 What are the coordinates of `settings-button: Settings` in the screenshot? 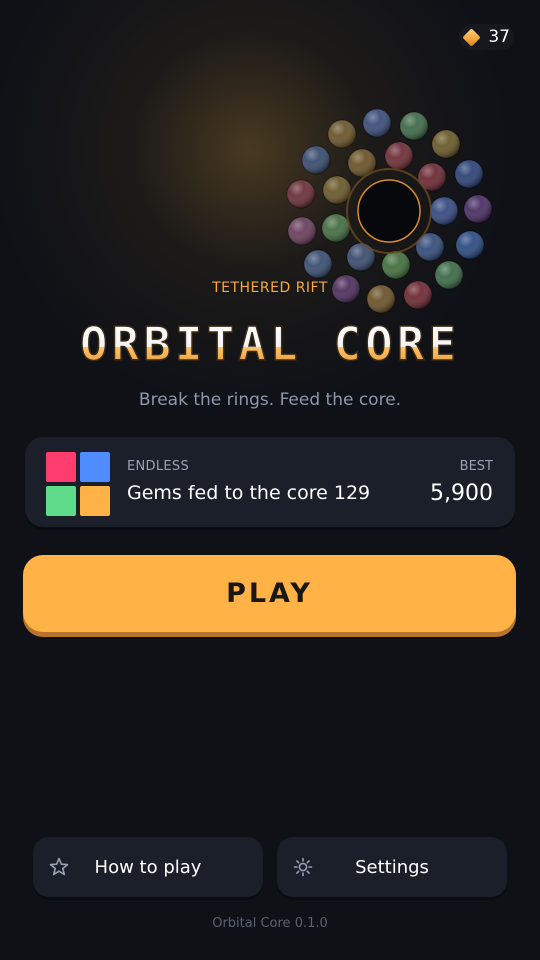 It's located at (392, 867).